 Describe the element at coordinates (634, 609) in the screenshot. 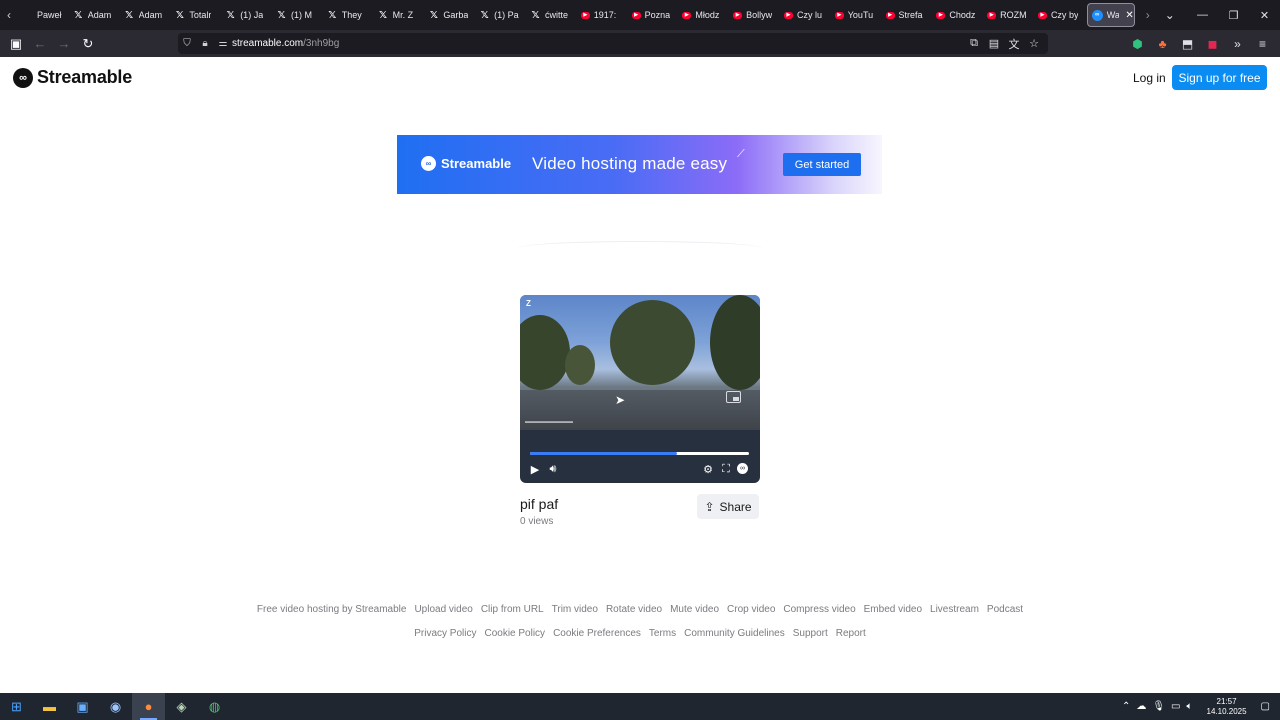

I see `footer-link: Rotate video` at that location.